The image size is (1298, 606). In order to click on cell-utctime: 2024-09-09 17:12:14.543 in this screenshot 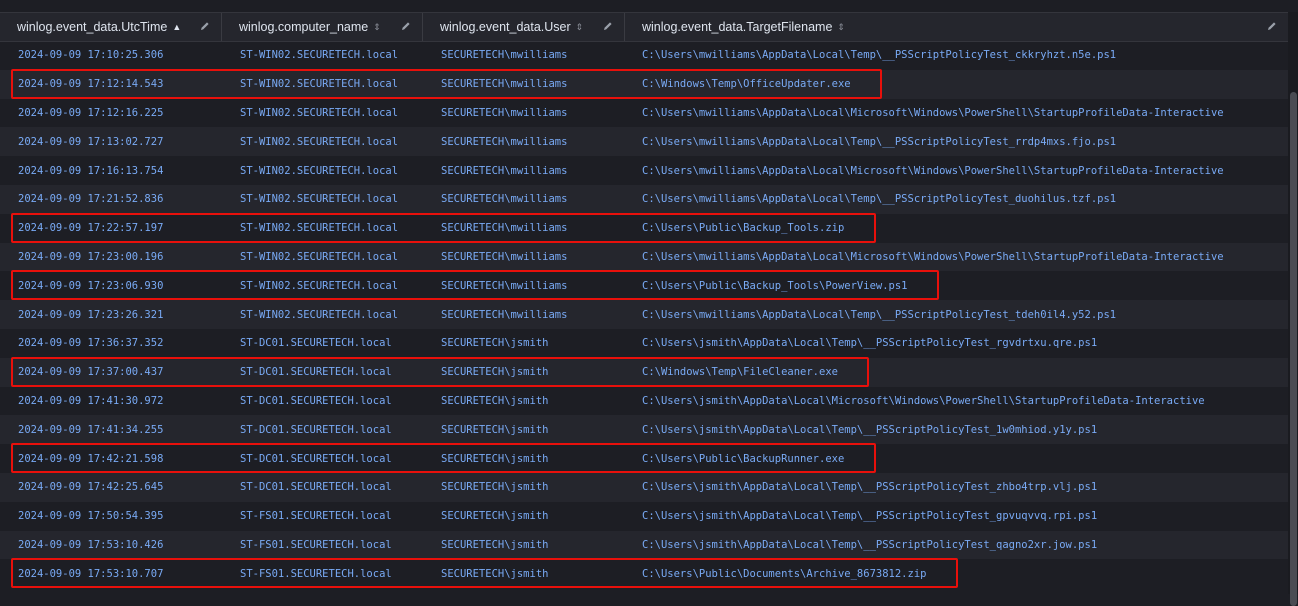, I will do `click(111, 84)`.